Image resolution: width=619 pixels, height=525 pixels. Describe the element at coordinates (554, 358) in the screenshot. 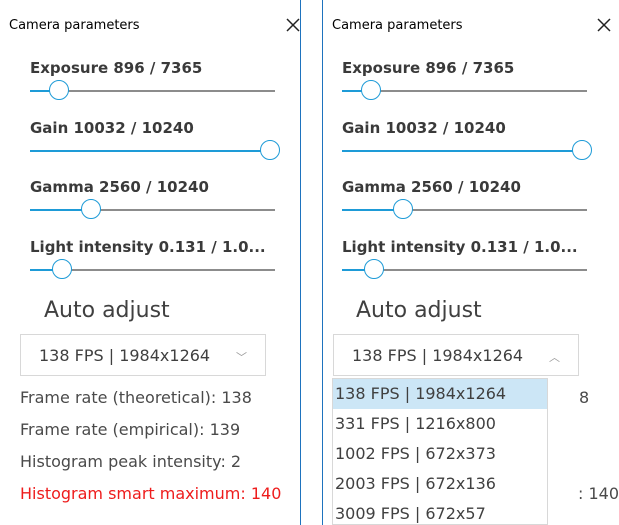

I see `chevron-up-icon: ︿` at that location.